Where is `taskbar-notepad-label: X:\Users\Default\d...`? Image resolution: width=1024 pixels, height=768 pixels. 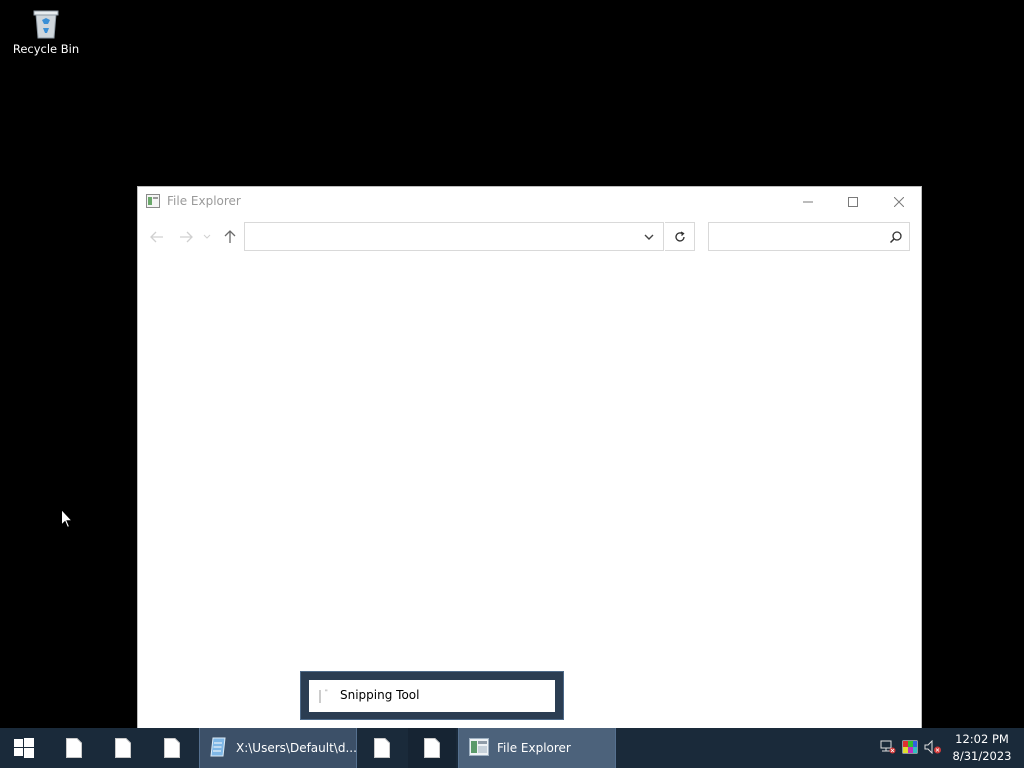
taskbar-notepad-label: X:\Users\Default\d... is located at coordinates (296, 748).